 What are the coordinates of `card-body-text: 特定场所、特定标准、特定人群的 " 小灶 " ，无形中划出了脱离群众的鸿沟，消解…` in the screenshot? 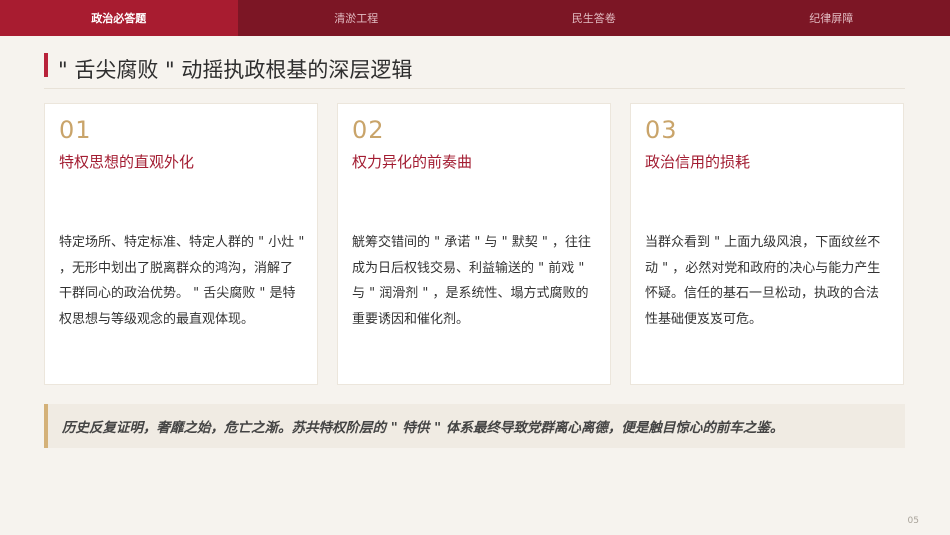 It's located at (182, 281).